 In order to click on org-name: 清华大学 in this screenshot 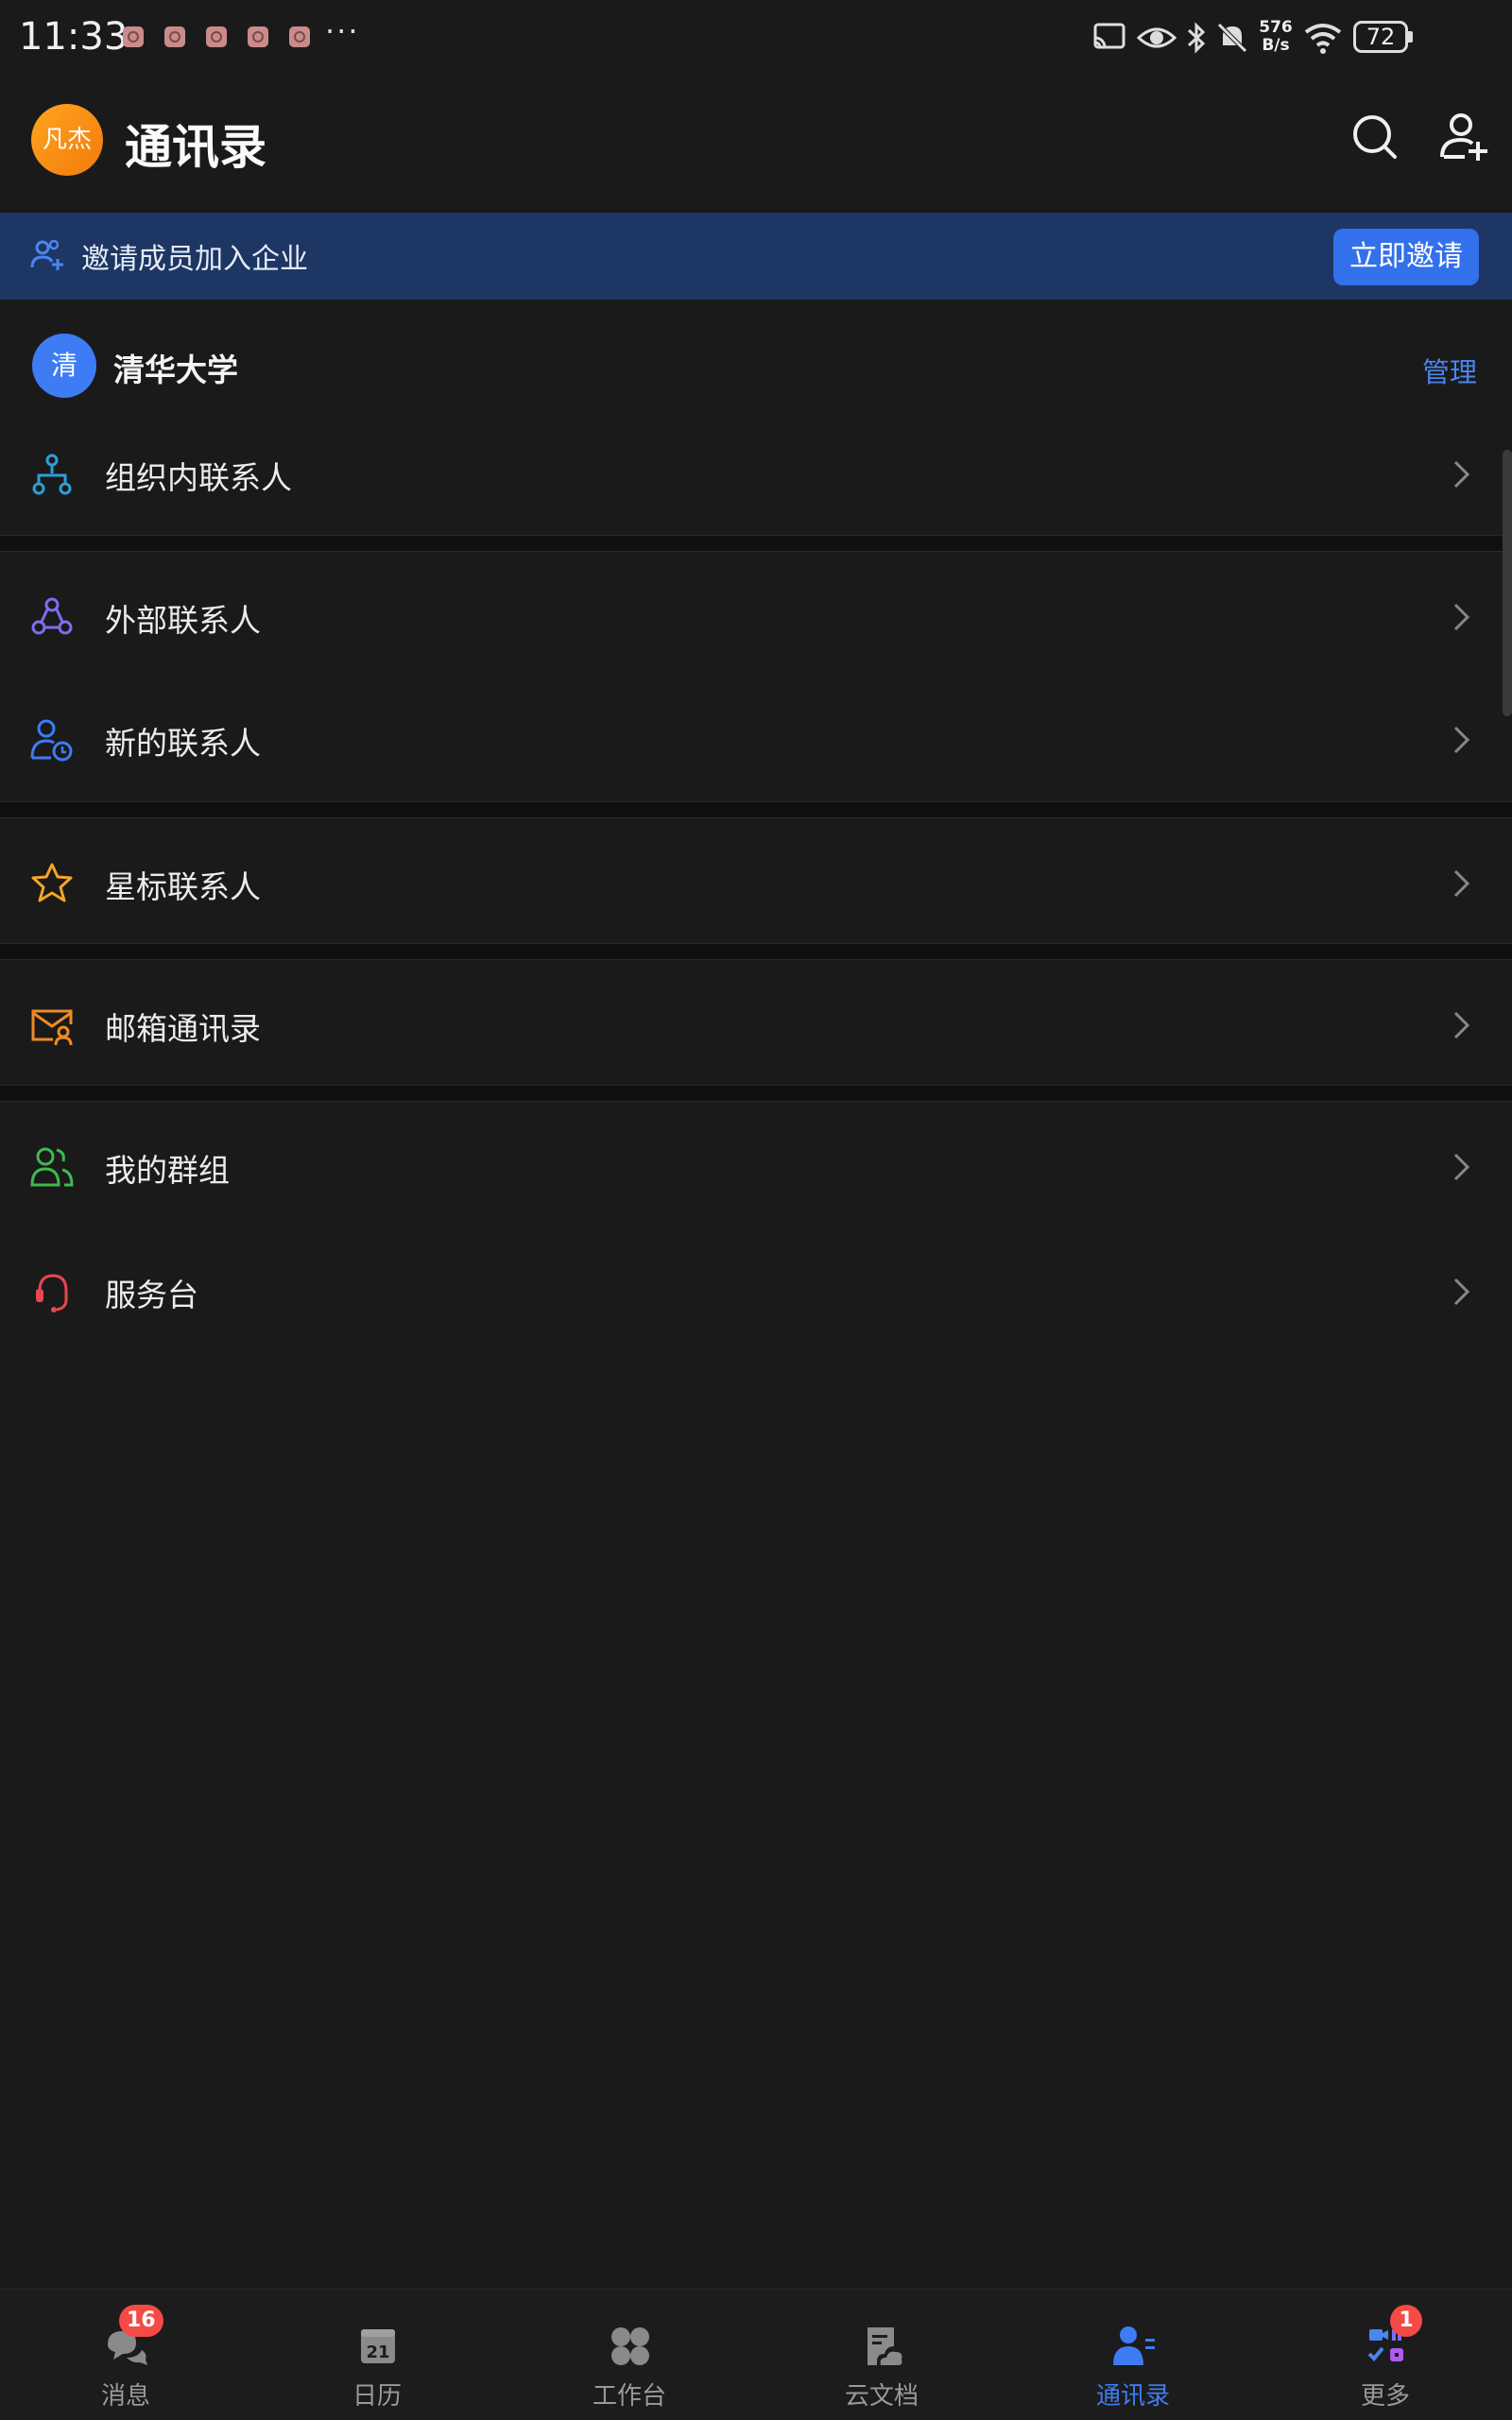, I will do `click(175, 370)`.